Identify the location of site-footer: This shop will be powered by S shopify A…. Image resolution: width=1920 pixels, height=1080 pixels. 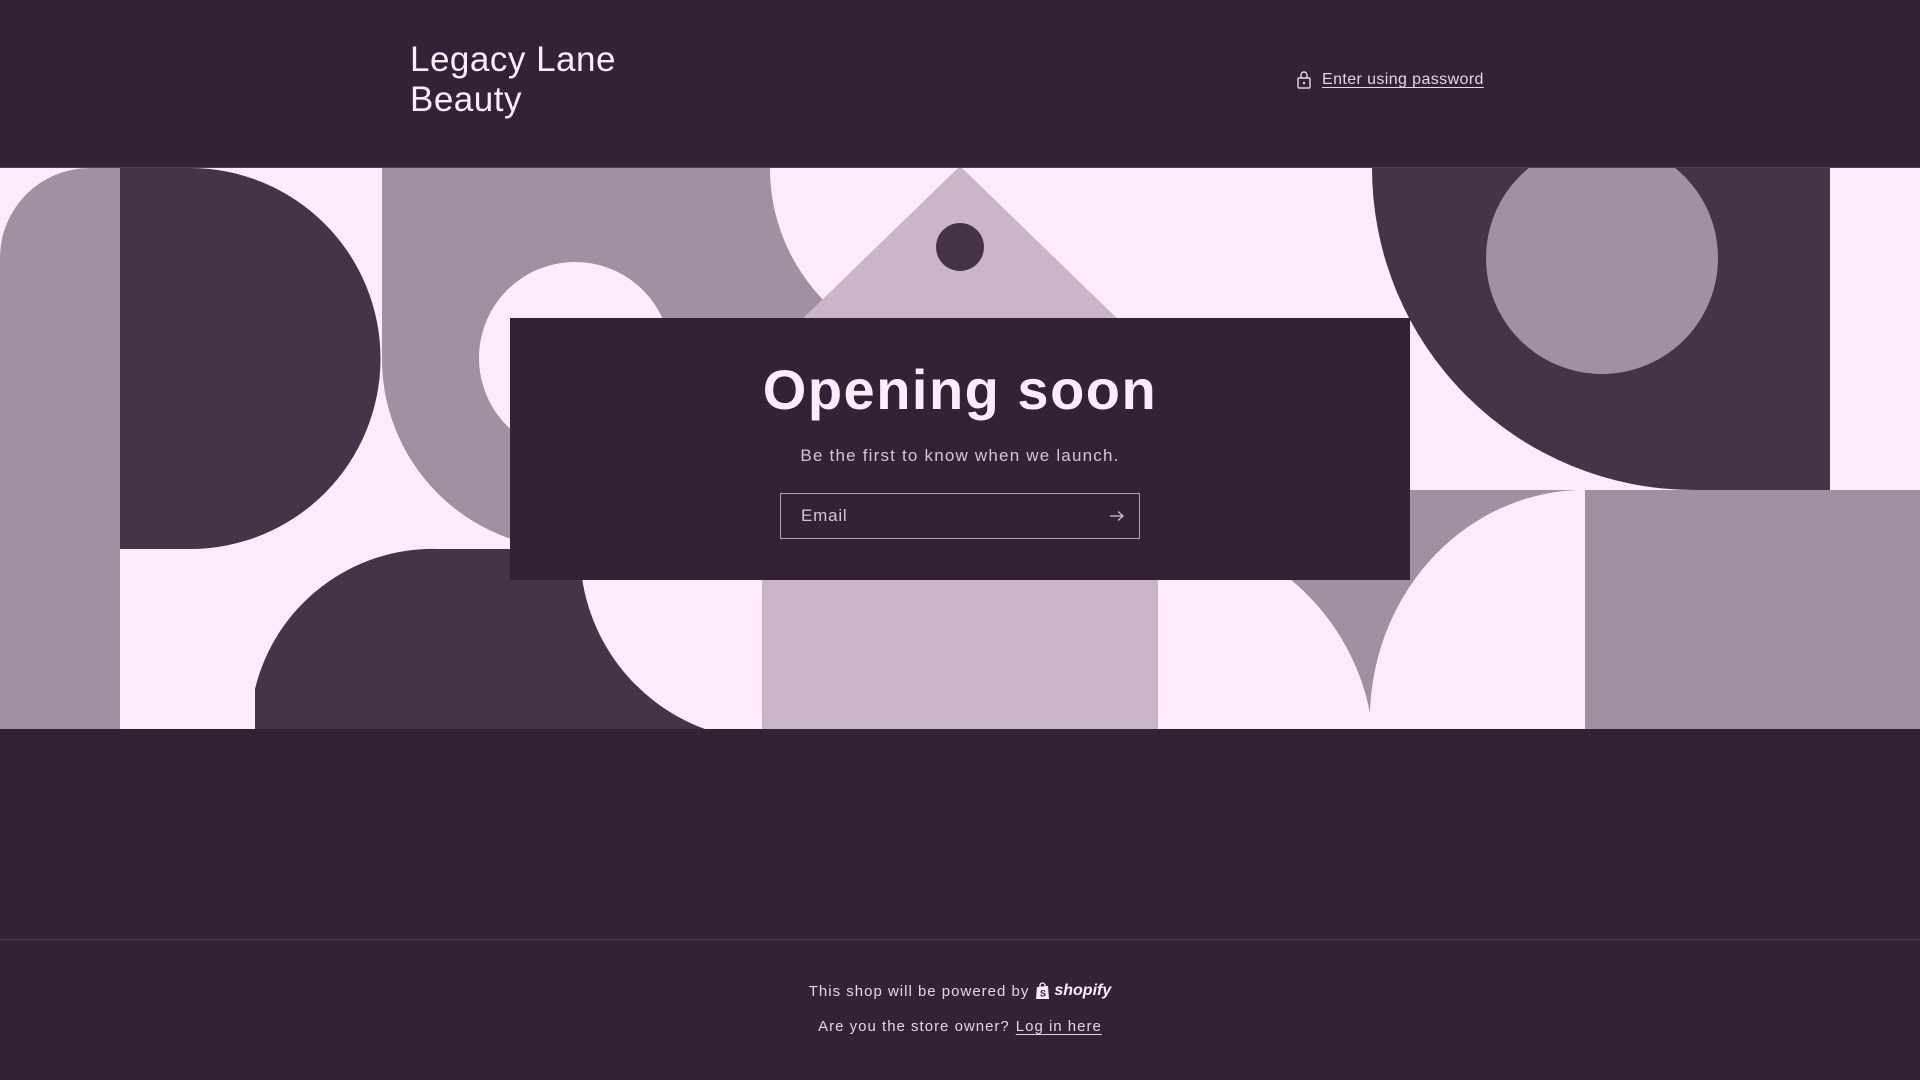
(960, 1009).